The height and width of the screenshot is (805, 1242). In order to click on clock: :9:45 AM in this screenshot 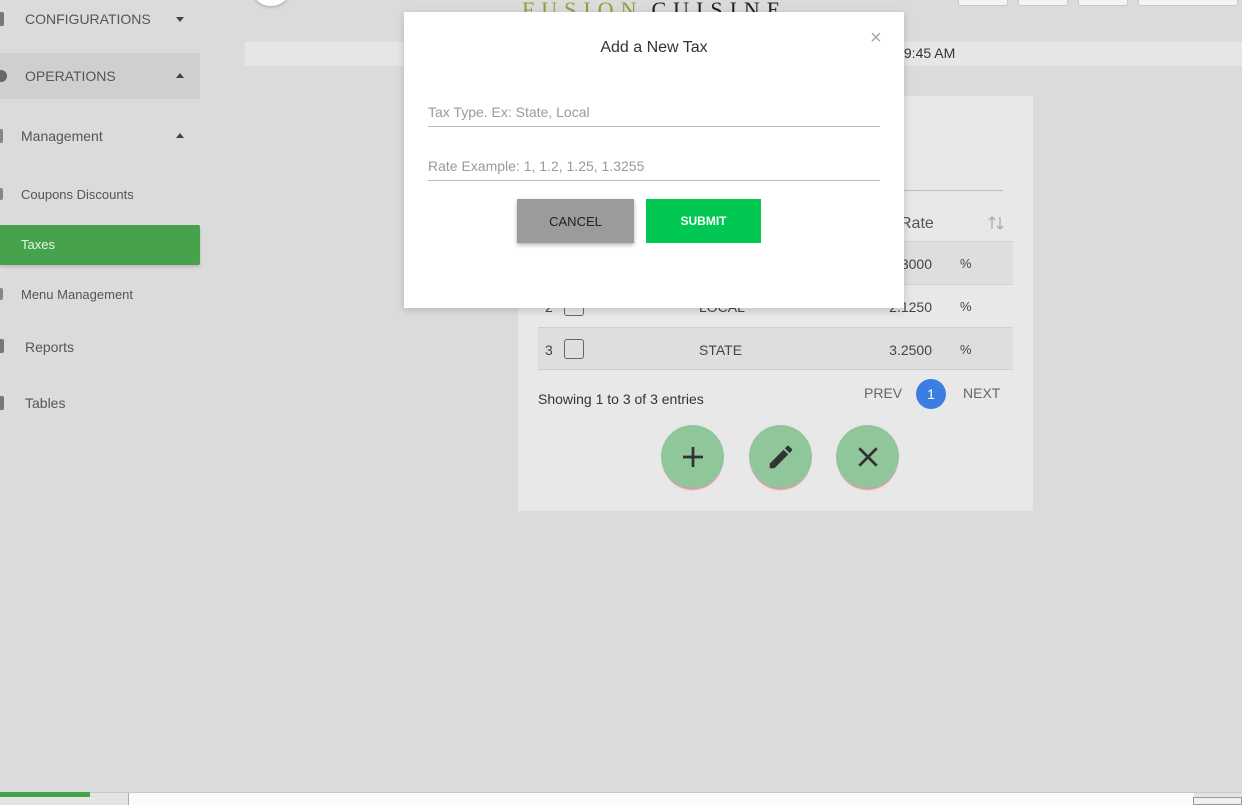, I will do `click(928, 53)`.